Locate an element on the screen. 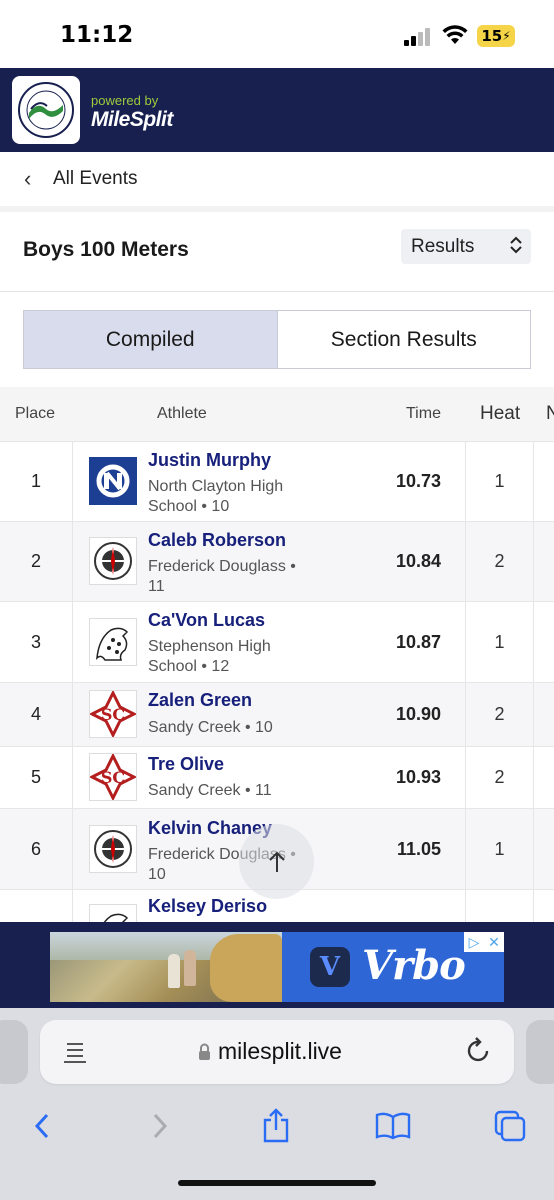  cellular-signal-icon is located at coordinates (419, 37).